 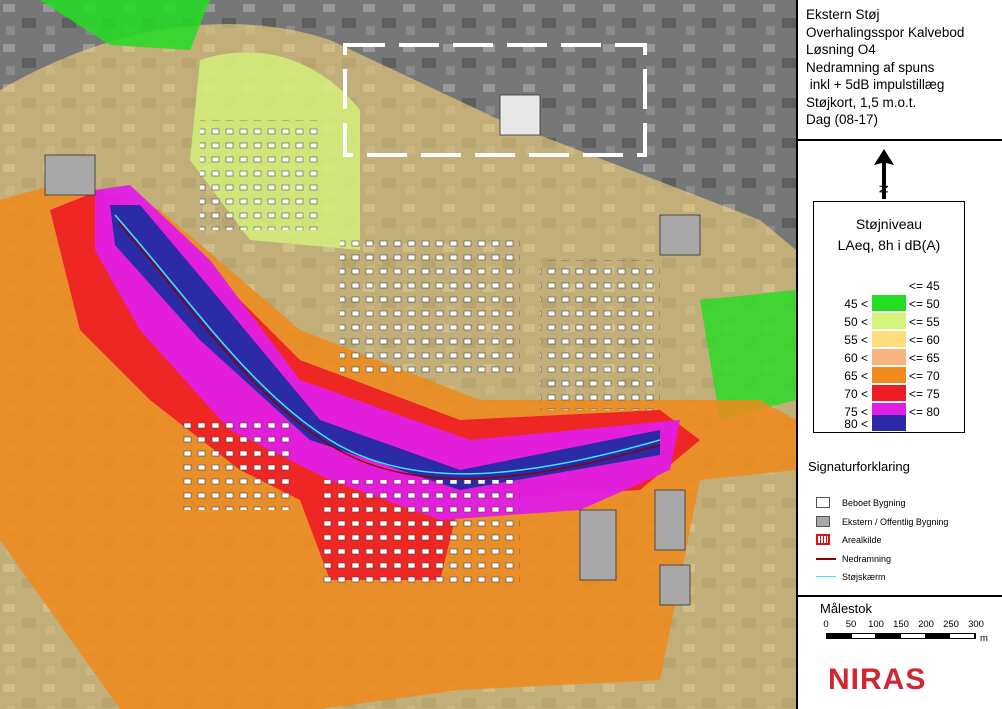 I want to click on scale-title: Målestok, so click(x=846, y=608).